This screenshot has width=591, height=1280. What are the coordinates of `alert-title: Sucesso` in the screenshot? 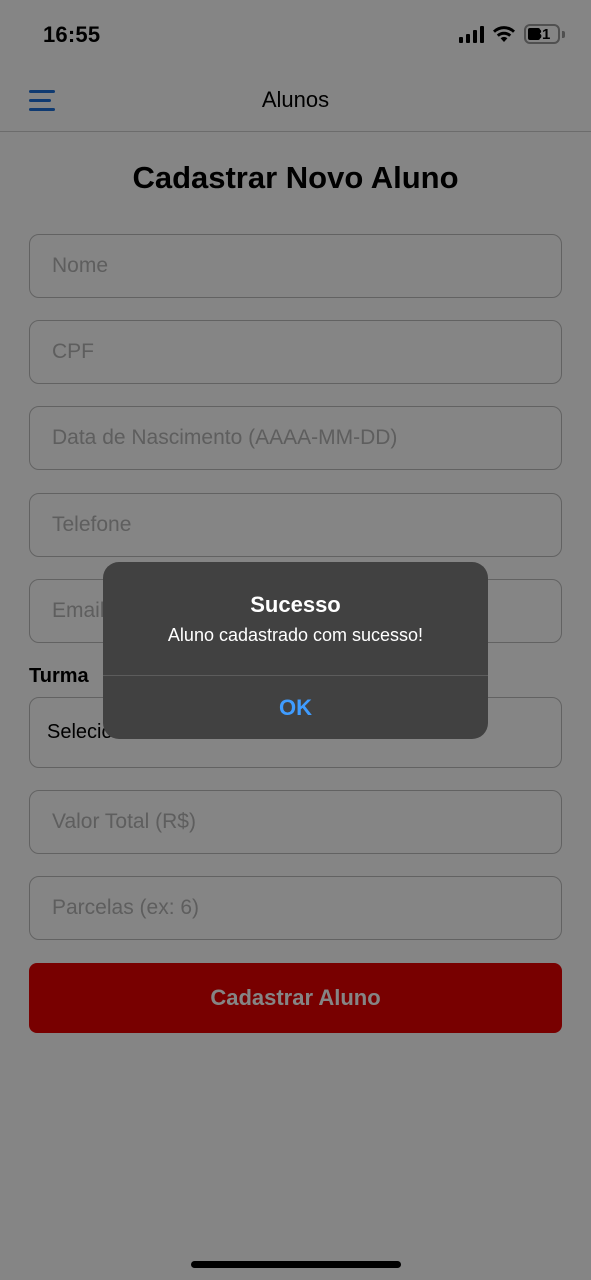 It's located at (295, 604).